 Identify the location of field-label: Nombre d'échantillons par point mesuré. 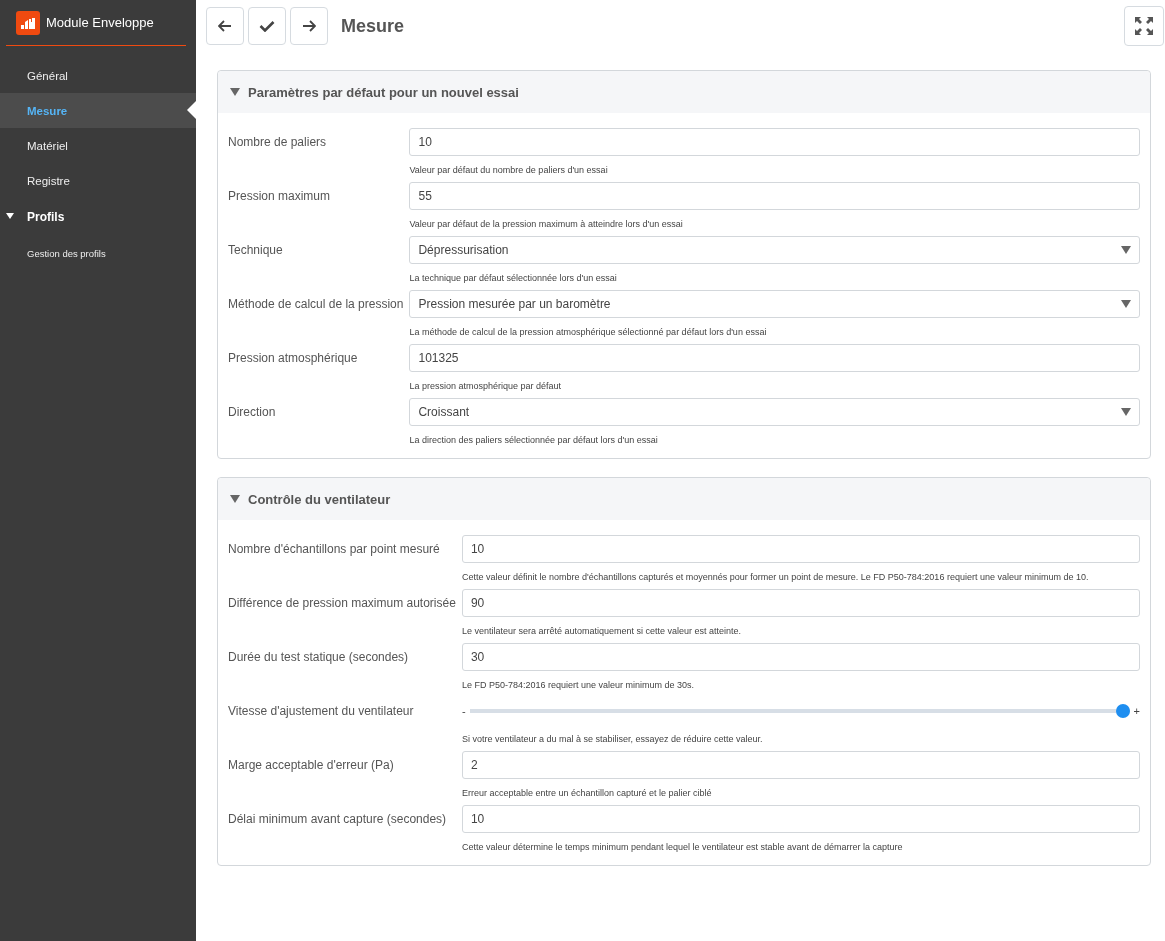
(334, 549).